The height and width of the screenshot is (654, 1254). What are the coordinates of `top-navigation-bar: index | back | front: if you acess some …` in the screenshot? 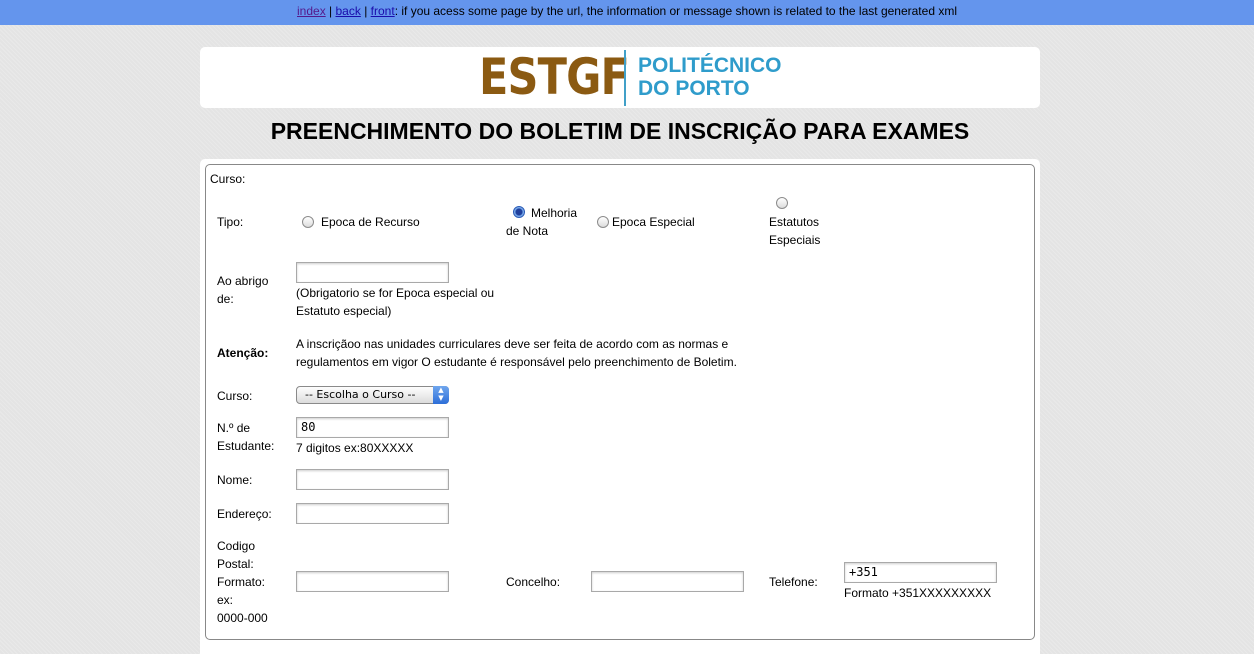 It's located at (627, 12).